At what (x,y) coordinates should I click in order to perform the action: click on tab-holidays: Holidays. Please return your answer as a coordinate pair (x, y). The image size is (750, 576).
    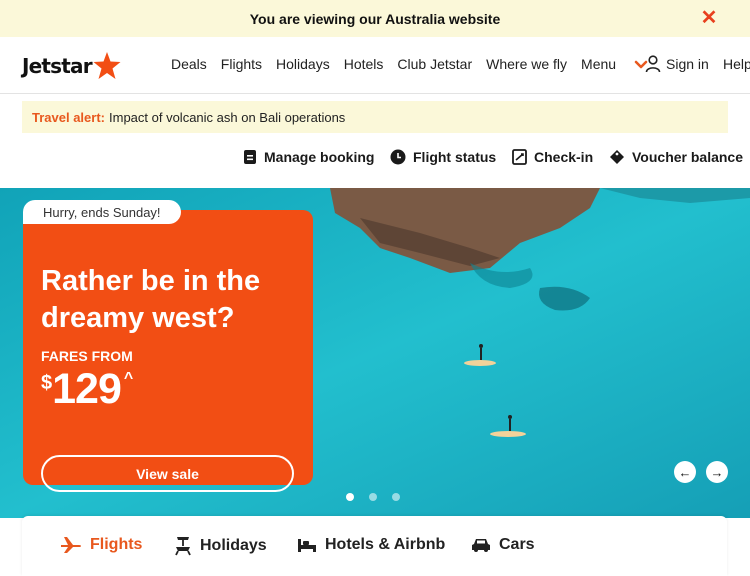
    Looking at the image, I should click on (220, 546).